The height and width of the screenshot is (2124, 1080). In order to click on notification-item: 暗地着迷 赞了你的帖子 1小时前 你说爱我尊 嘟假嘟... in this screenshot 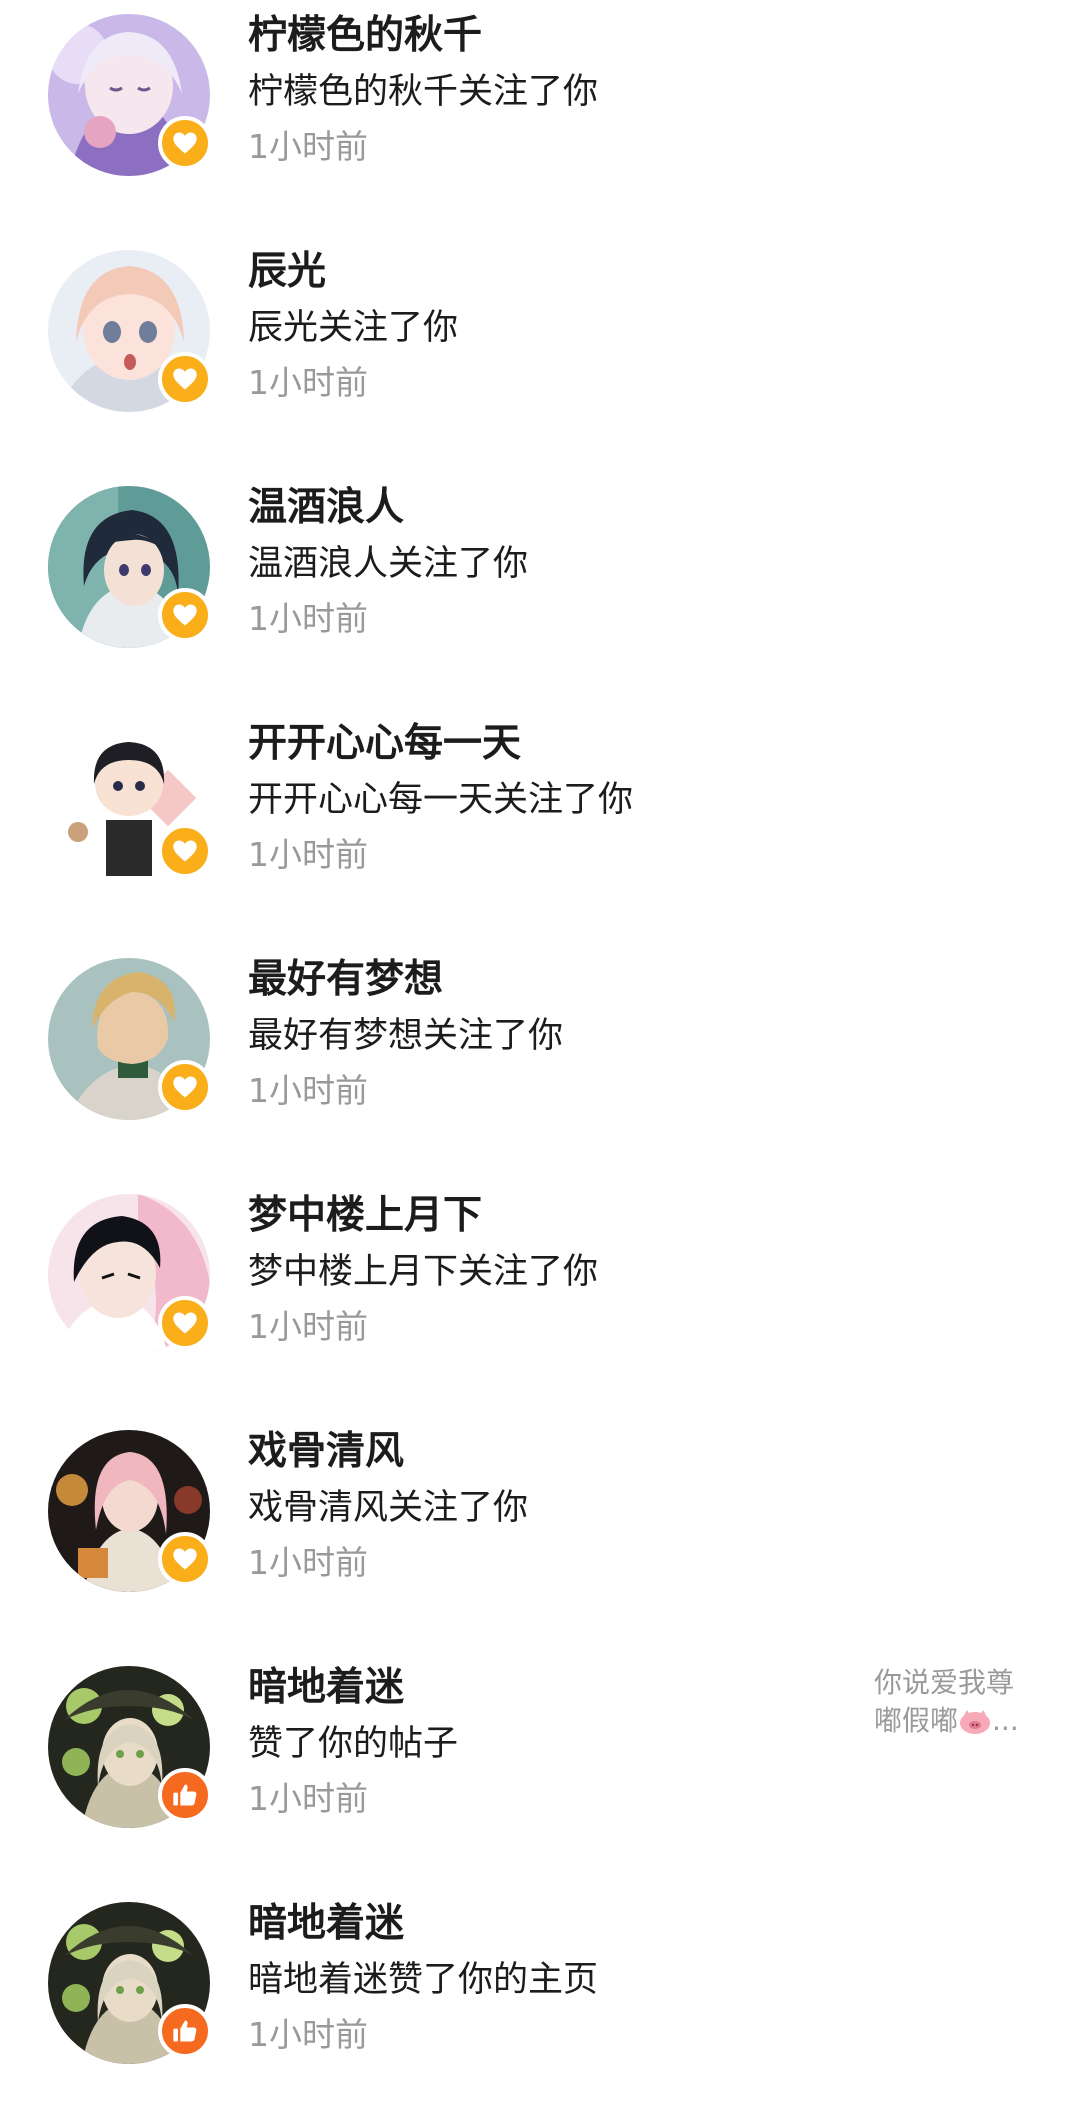, I will do `click(540, 1770)`.